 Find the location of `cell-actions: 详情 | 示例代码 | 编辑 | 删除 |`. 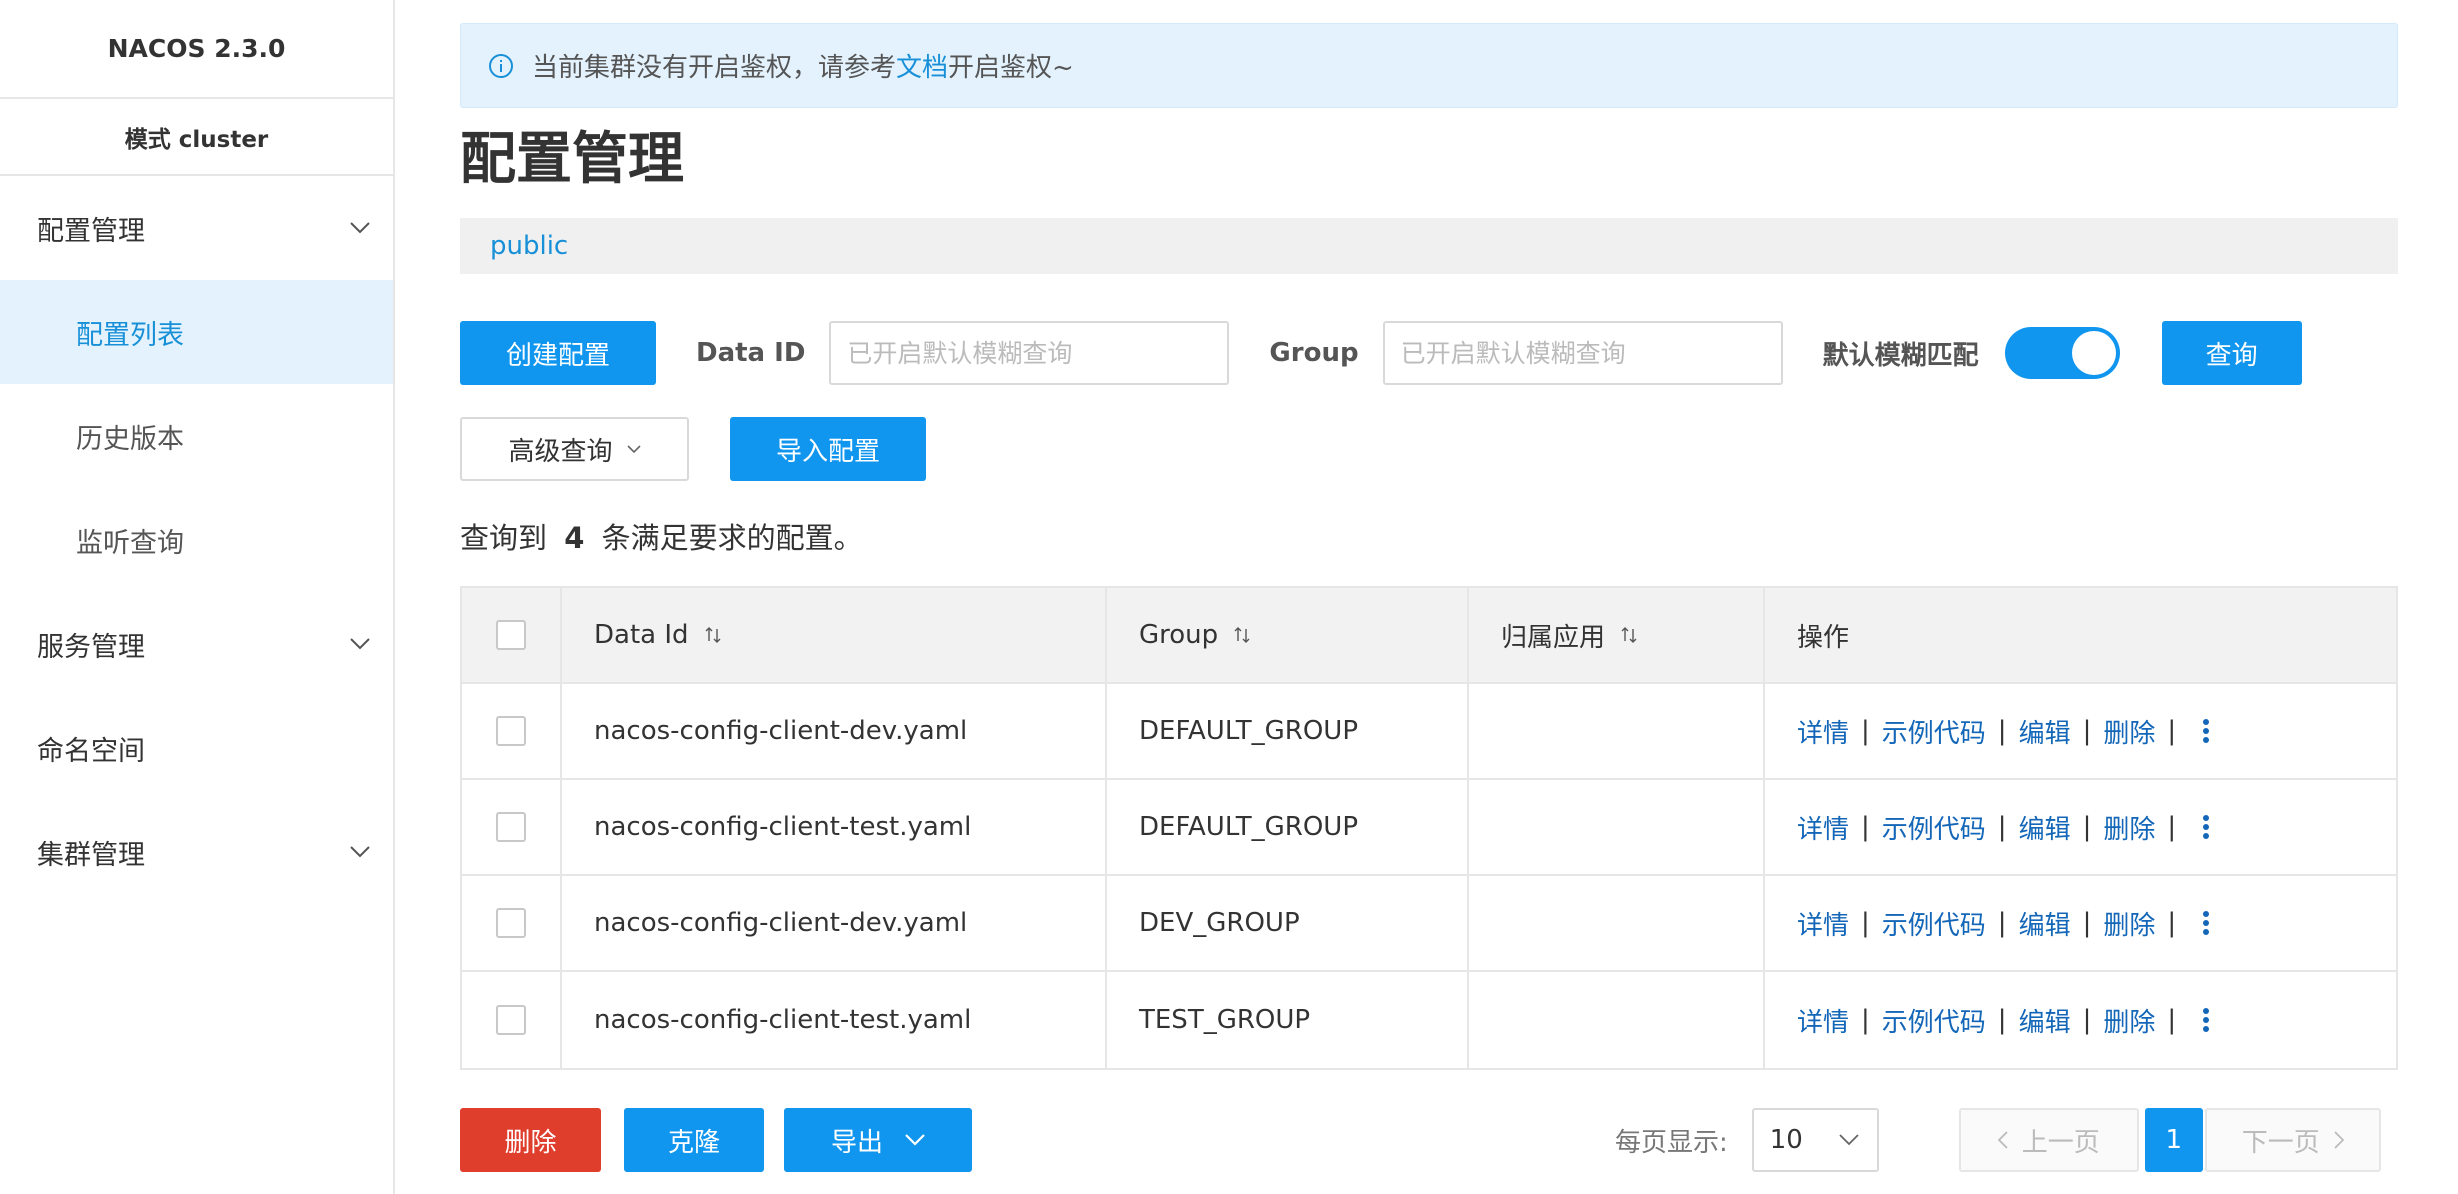

cell-actions: 详情 | 示例代码 | 编辑 | 删除 | is located at coordinates (2080, 923).